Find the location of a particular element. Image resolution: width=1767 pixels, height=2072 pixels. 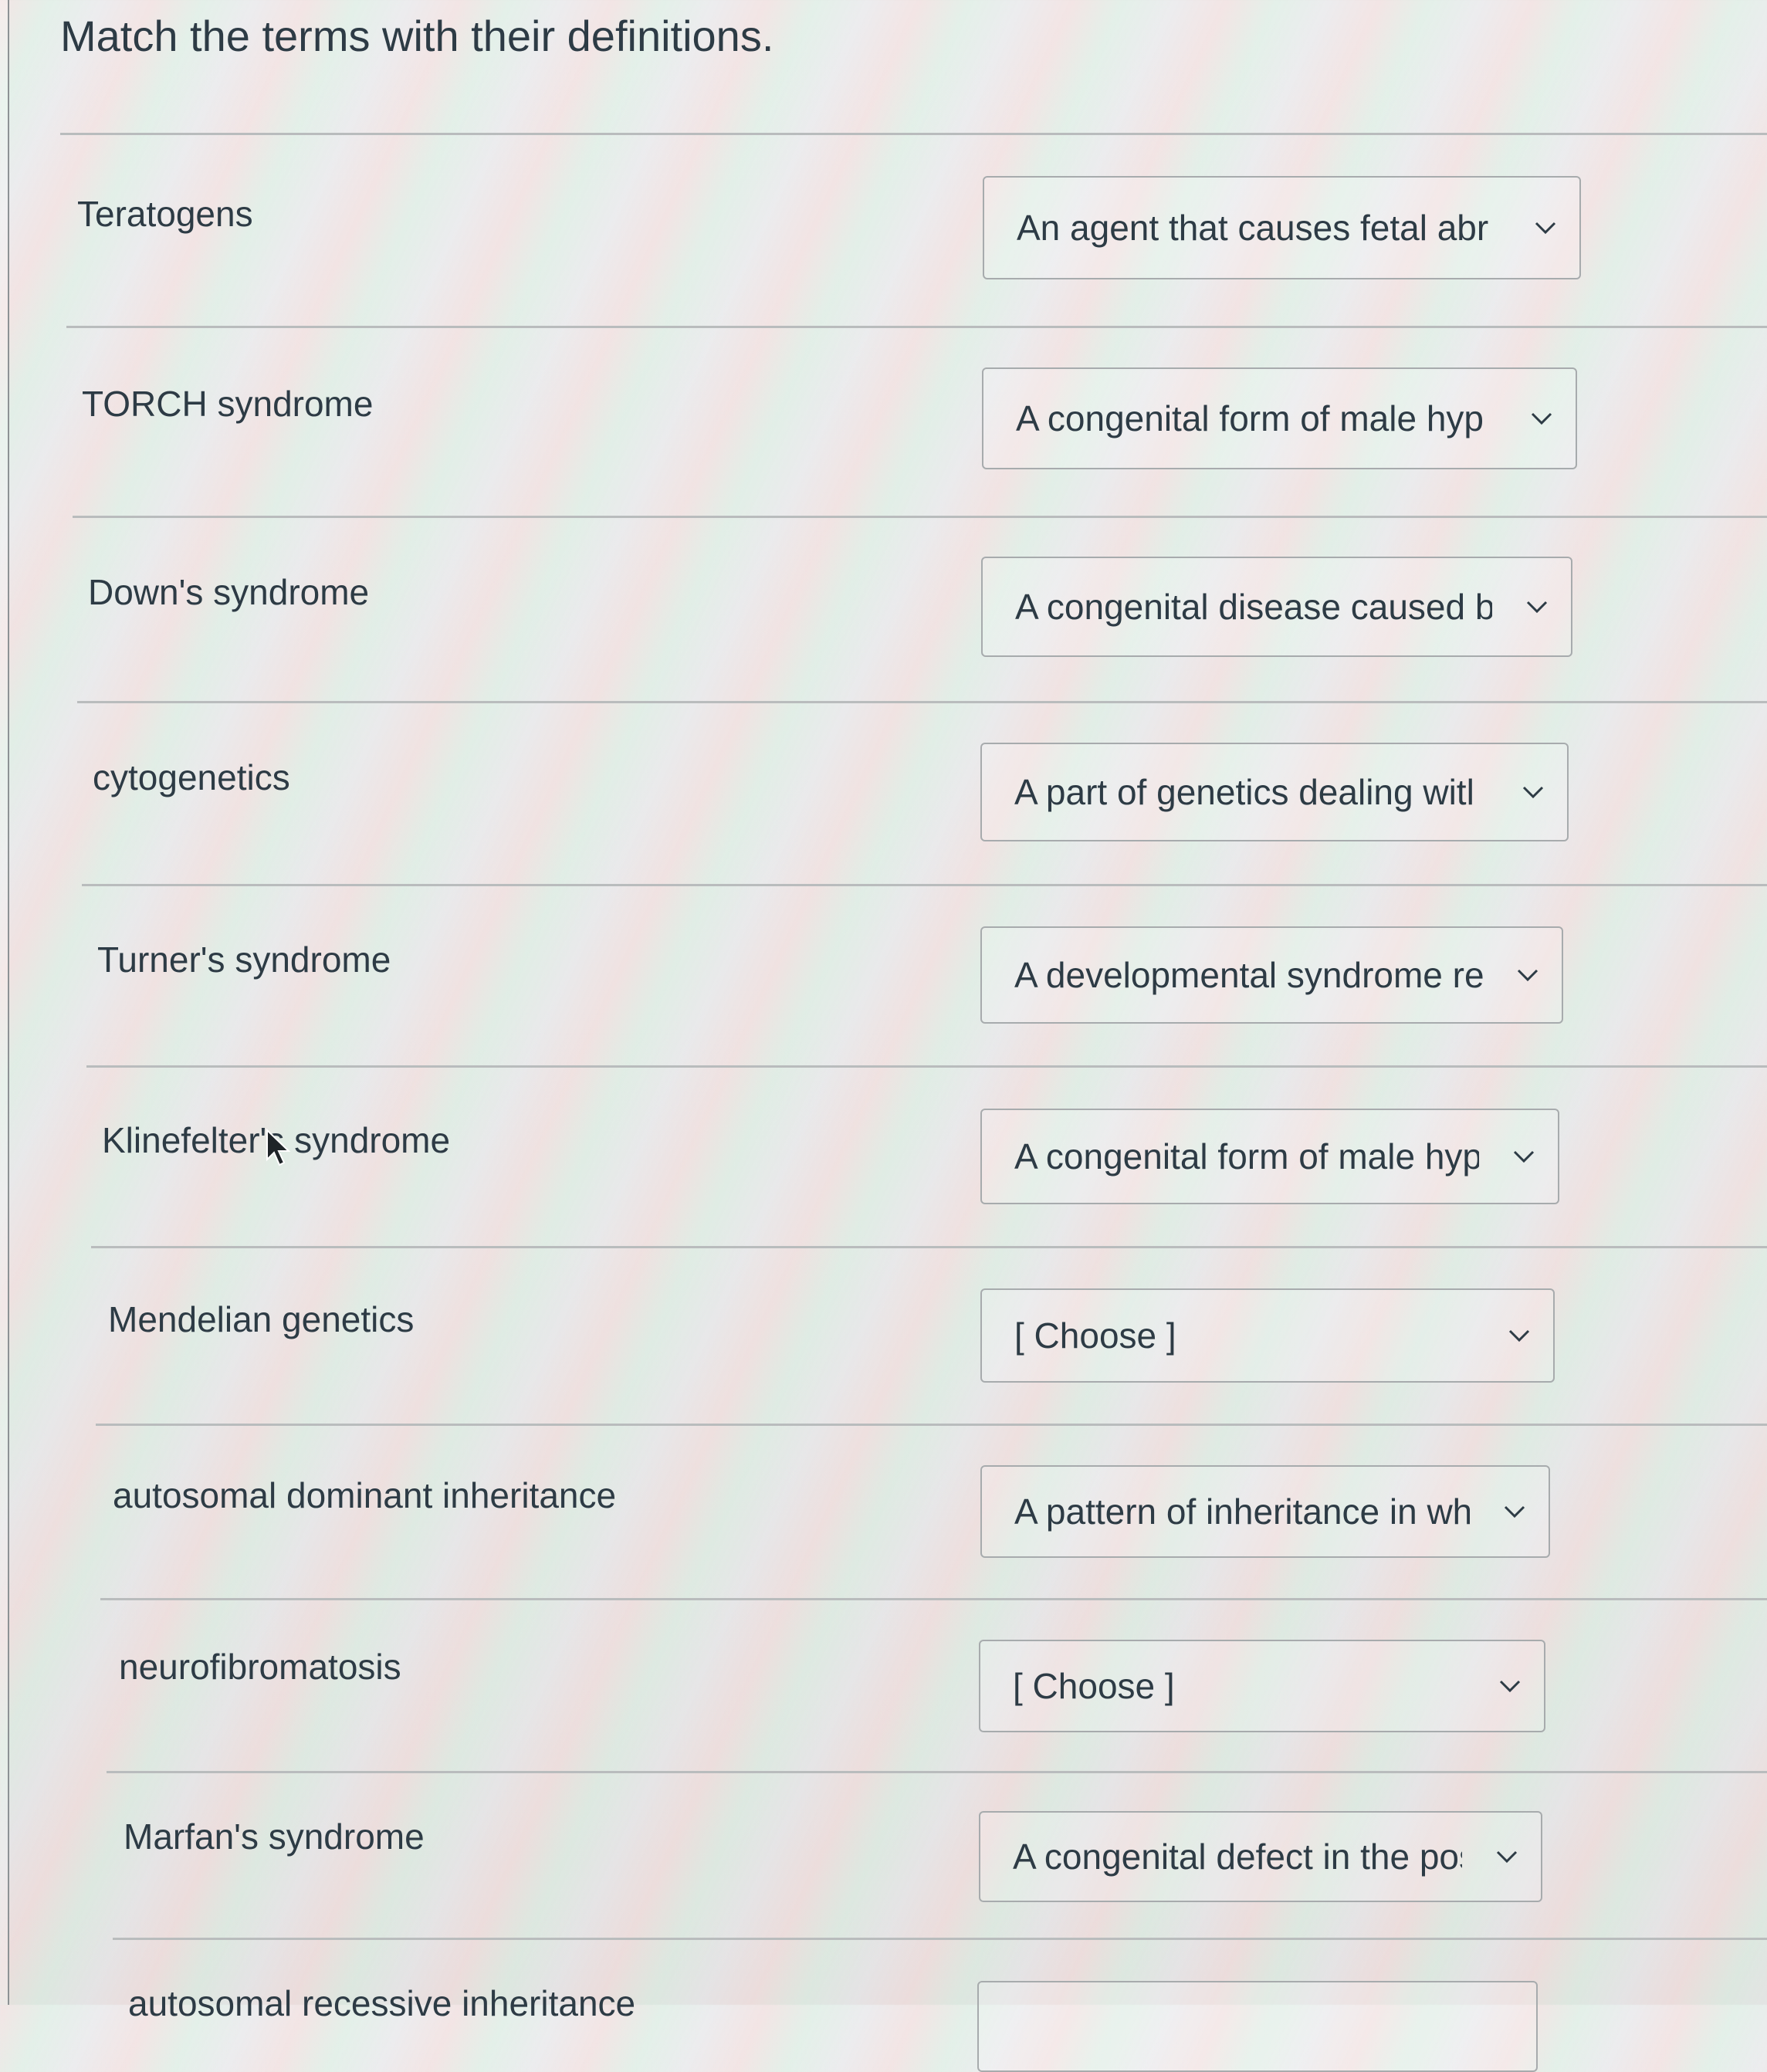

term-label: Down's syndrome is located at coordinates (229, 592).